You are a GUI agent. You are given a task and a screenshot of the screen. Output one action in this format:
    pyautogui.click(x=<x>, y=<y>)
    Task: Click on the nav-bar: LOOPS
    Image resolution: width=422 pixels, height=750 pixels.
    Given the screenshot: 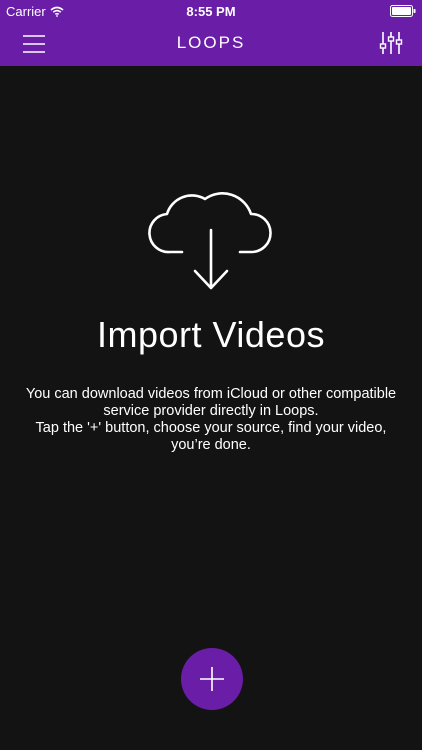 What is the action you would take?
    pyautogui.click(x=211, y=44)
    